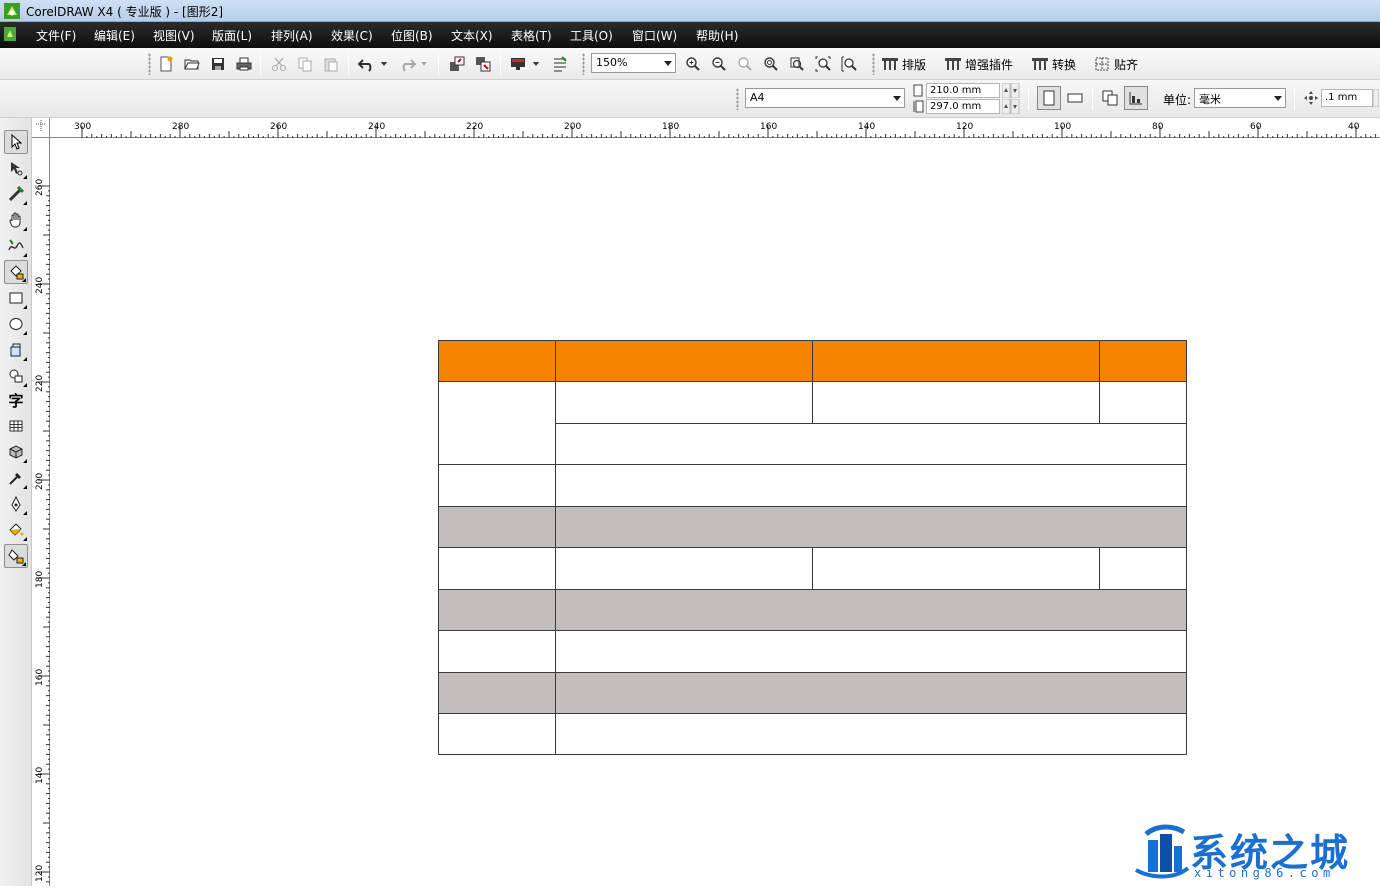 This screenshot has height=889, width=1380. Describe the element at coordinates (1136, 98) in the screenshot. I see `current-page-button` at that location.